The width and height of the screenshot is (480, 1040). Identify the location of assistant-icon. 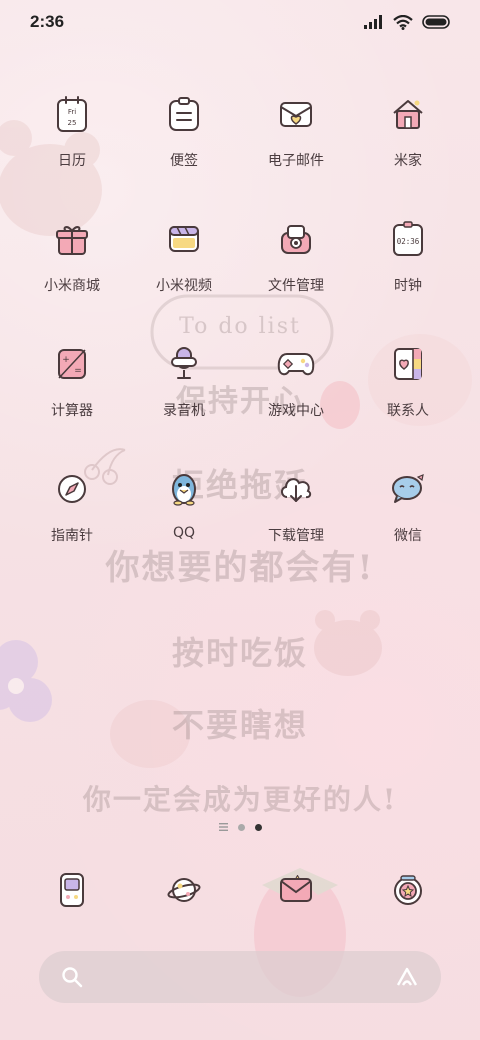
(407, 977).